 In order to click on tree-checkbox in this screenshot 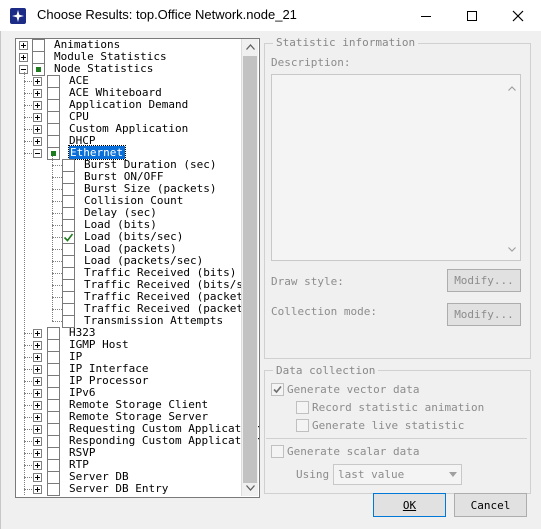, I will do `click(53, 489)`.